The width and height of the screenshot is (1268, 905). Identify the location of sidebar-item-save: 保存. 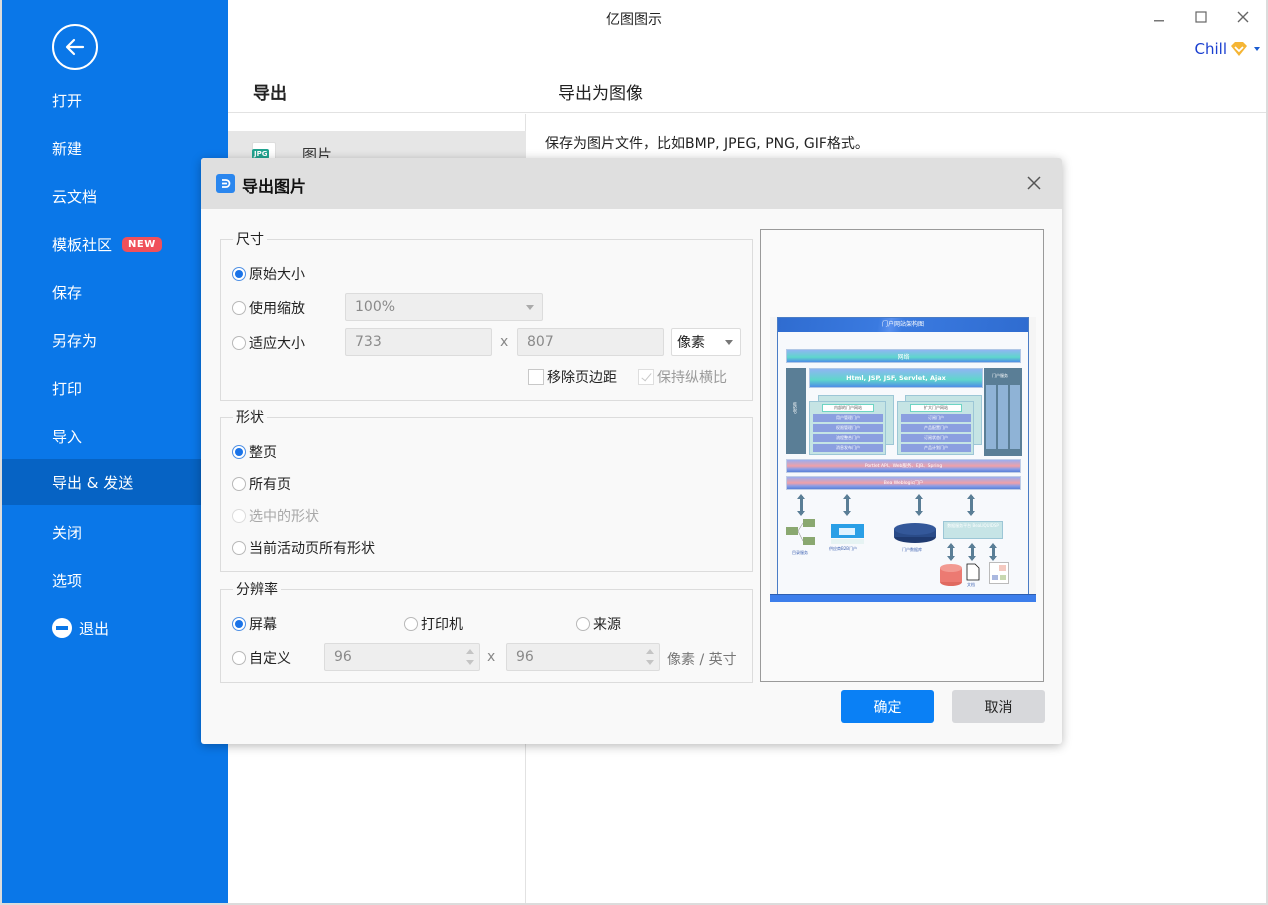
(115, 292).